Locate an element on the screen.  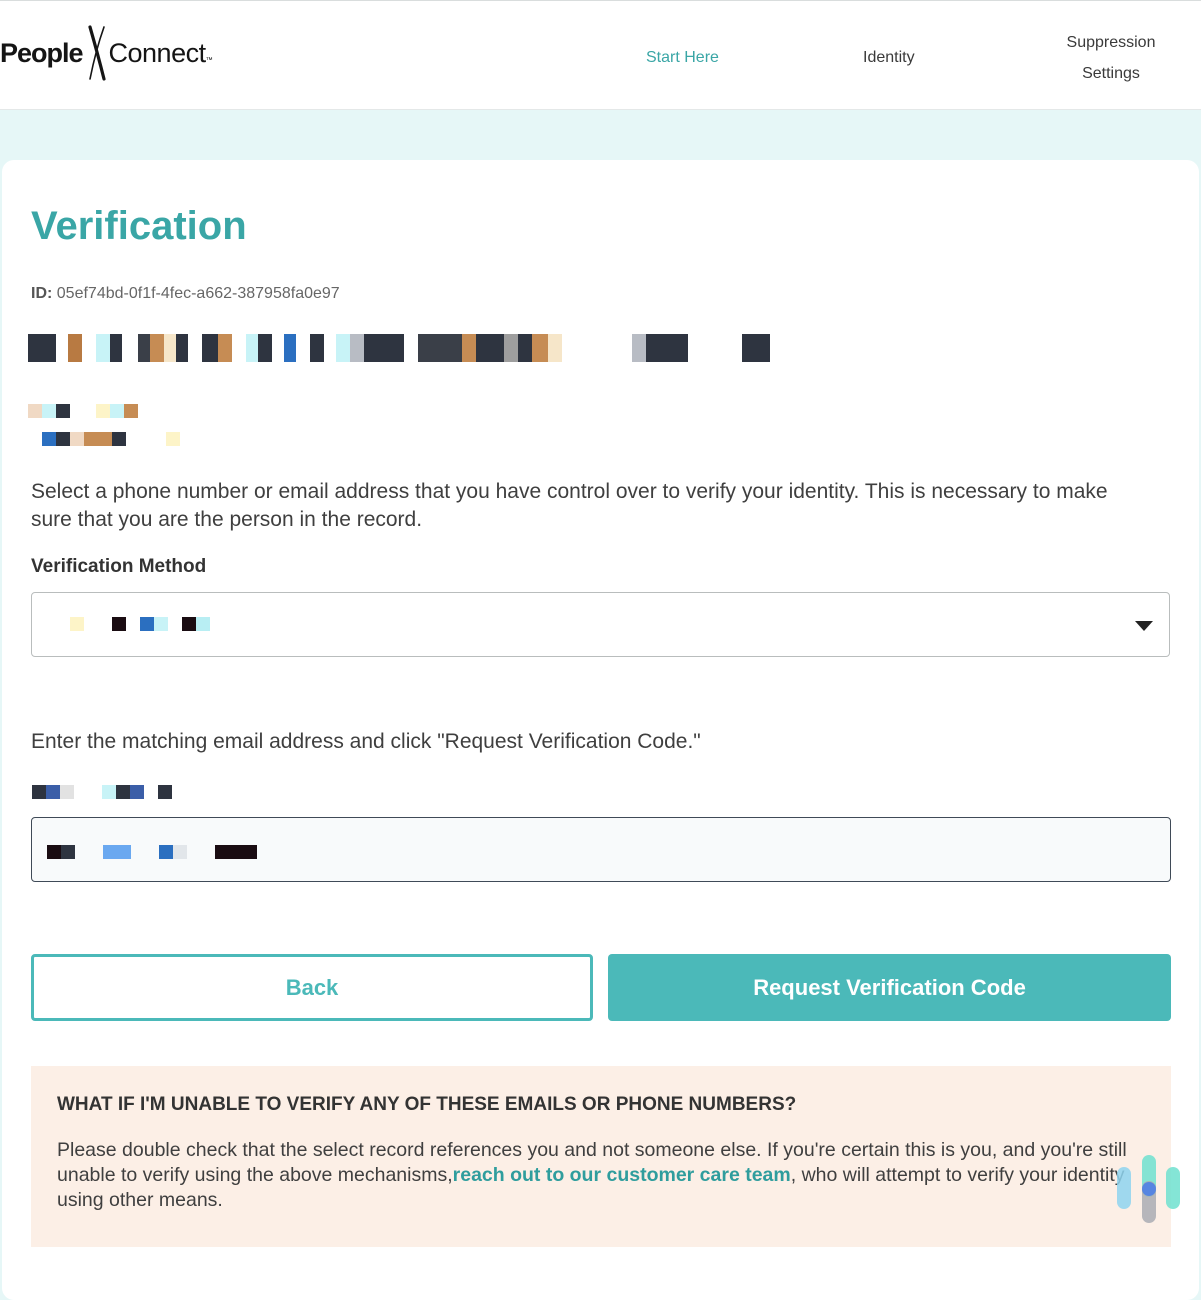
logo-text-people: People is located at coordinates (42, 52).